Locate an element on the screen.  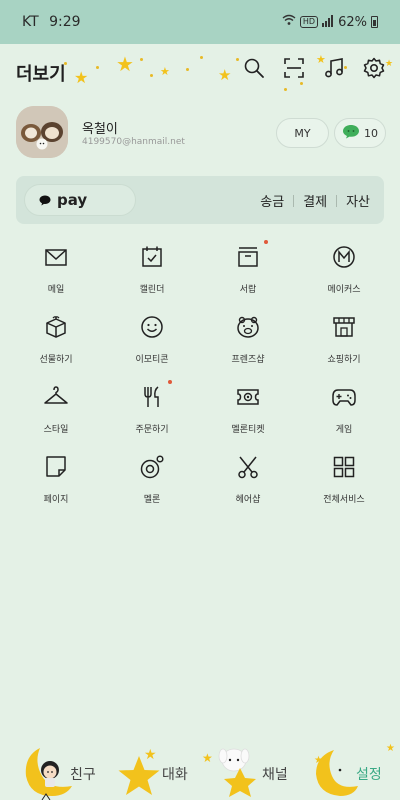
tab-channel: ★ 채널 is located at coordinates (250, 770).